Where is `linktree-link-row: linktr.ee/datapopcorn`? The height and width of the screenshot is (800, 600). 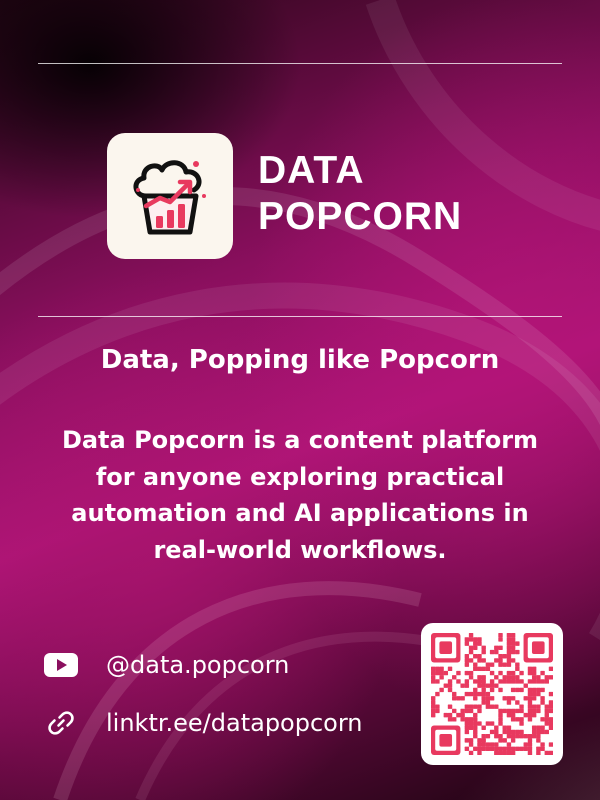 linktree-link-row: linktr.ee/datapopcorn is located at coordinates (203, 723).